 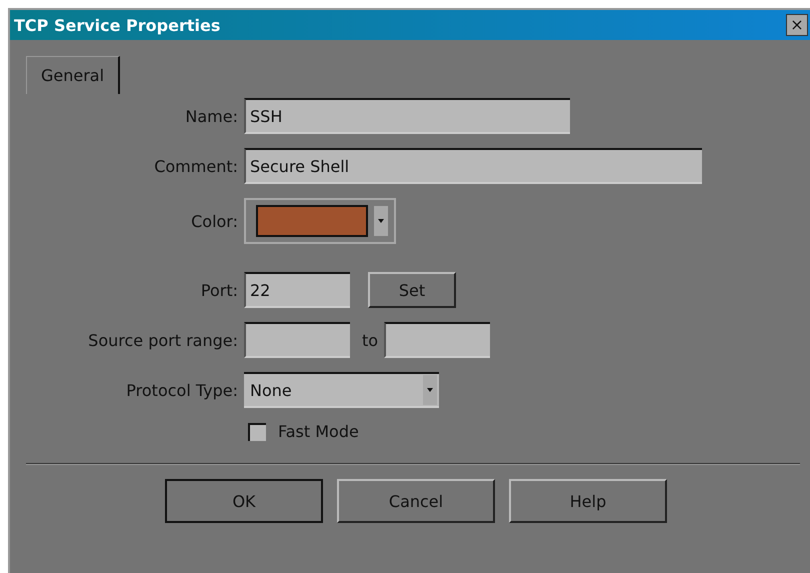 I want to click on field-label: Protocol Type:, so click(x=181, y=390).